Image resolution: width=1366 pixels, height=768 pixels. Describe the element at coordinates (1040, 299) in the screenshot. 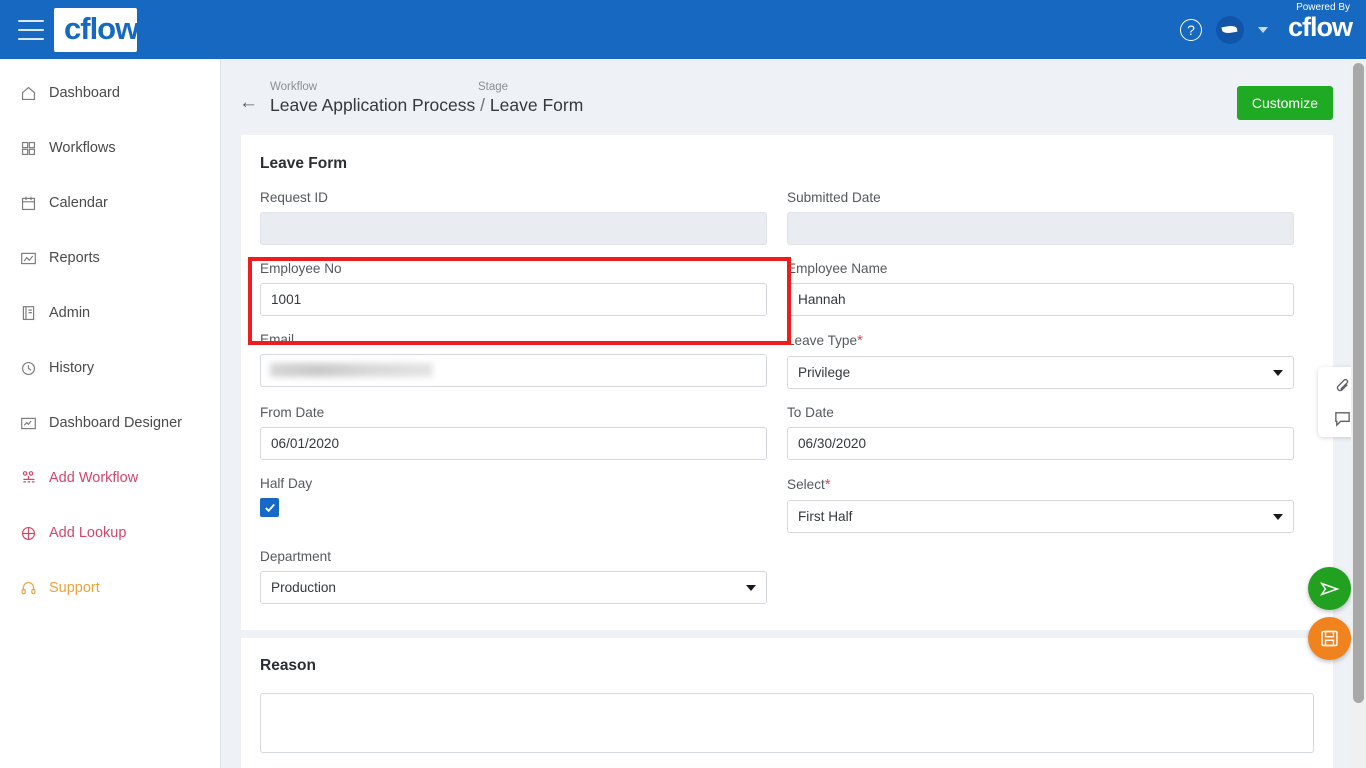

I see `employee-name-input` at that location.